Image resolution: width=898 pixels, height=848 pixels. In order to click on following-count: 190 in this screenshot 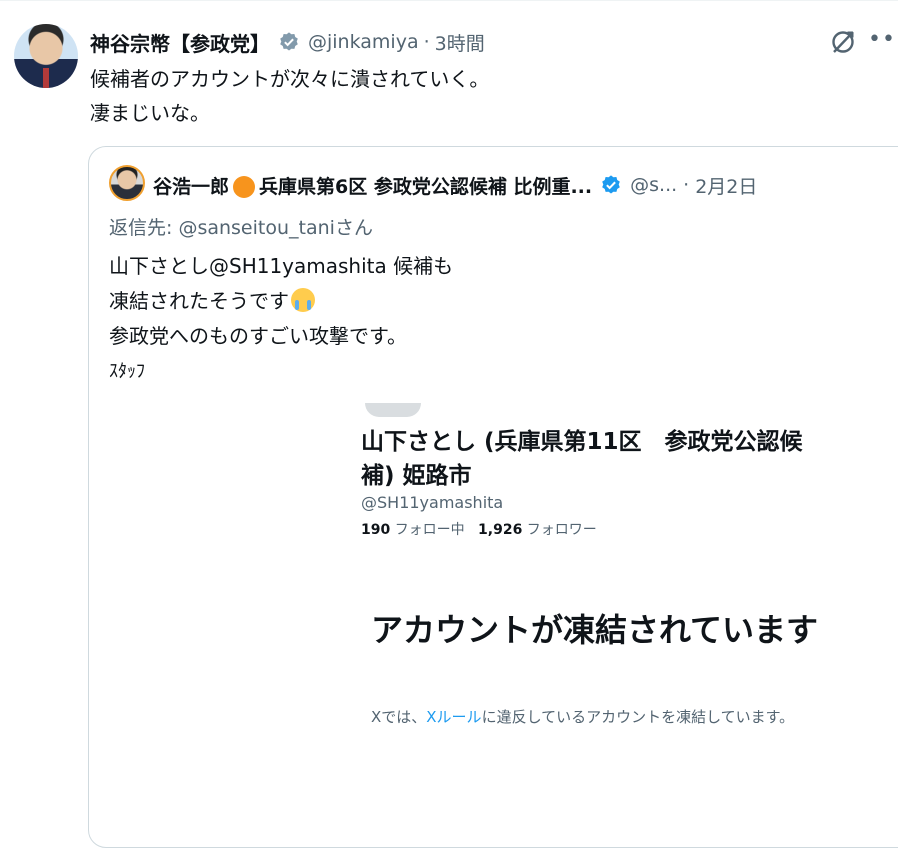, I will do `click(376, 530)`.